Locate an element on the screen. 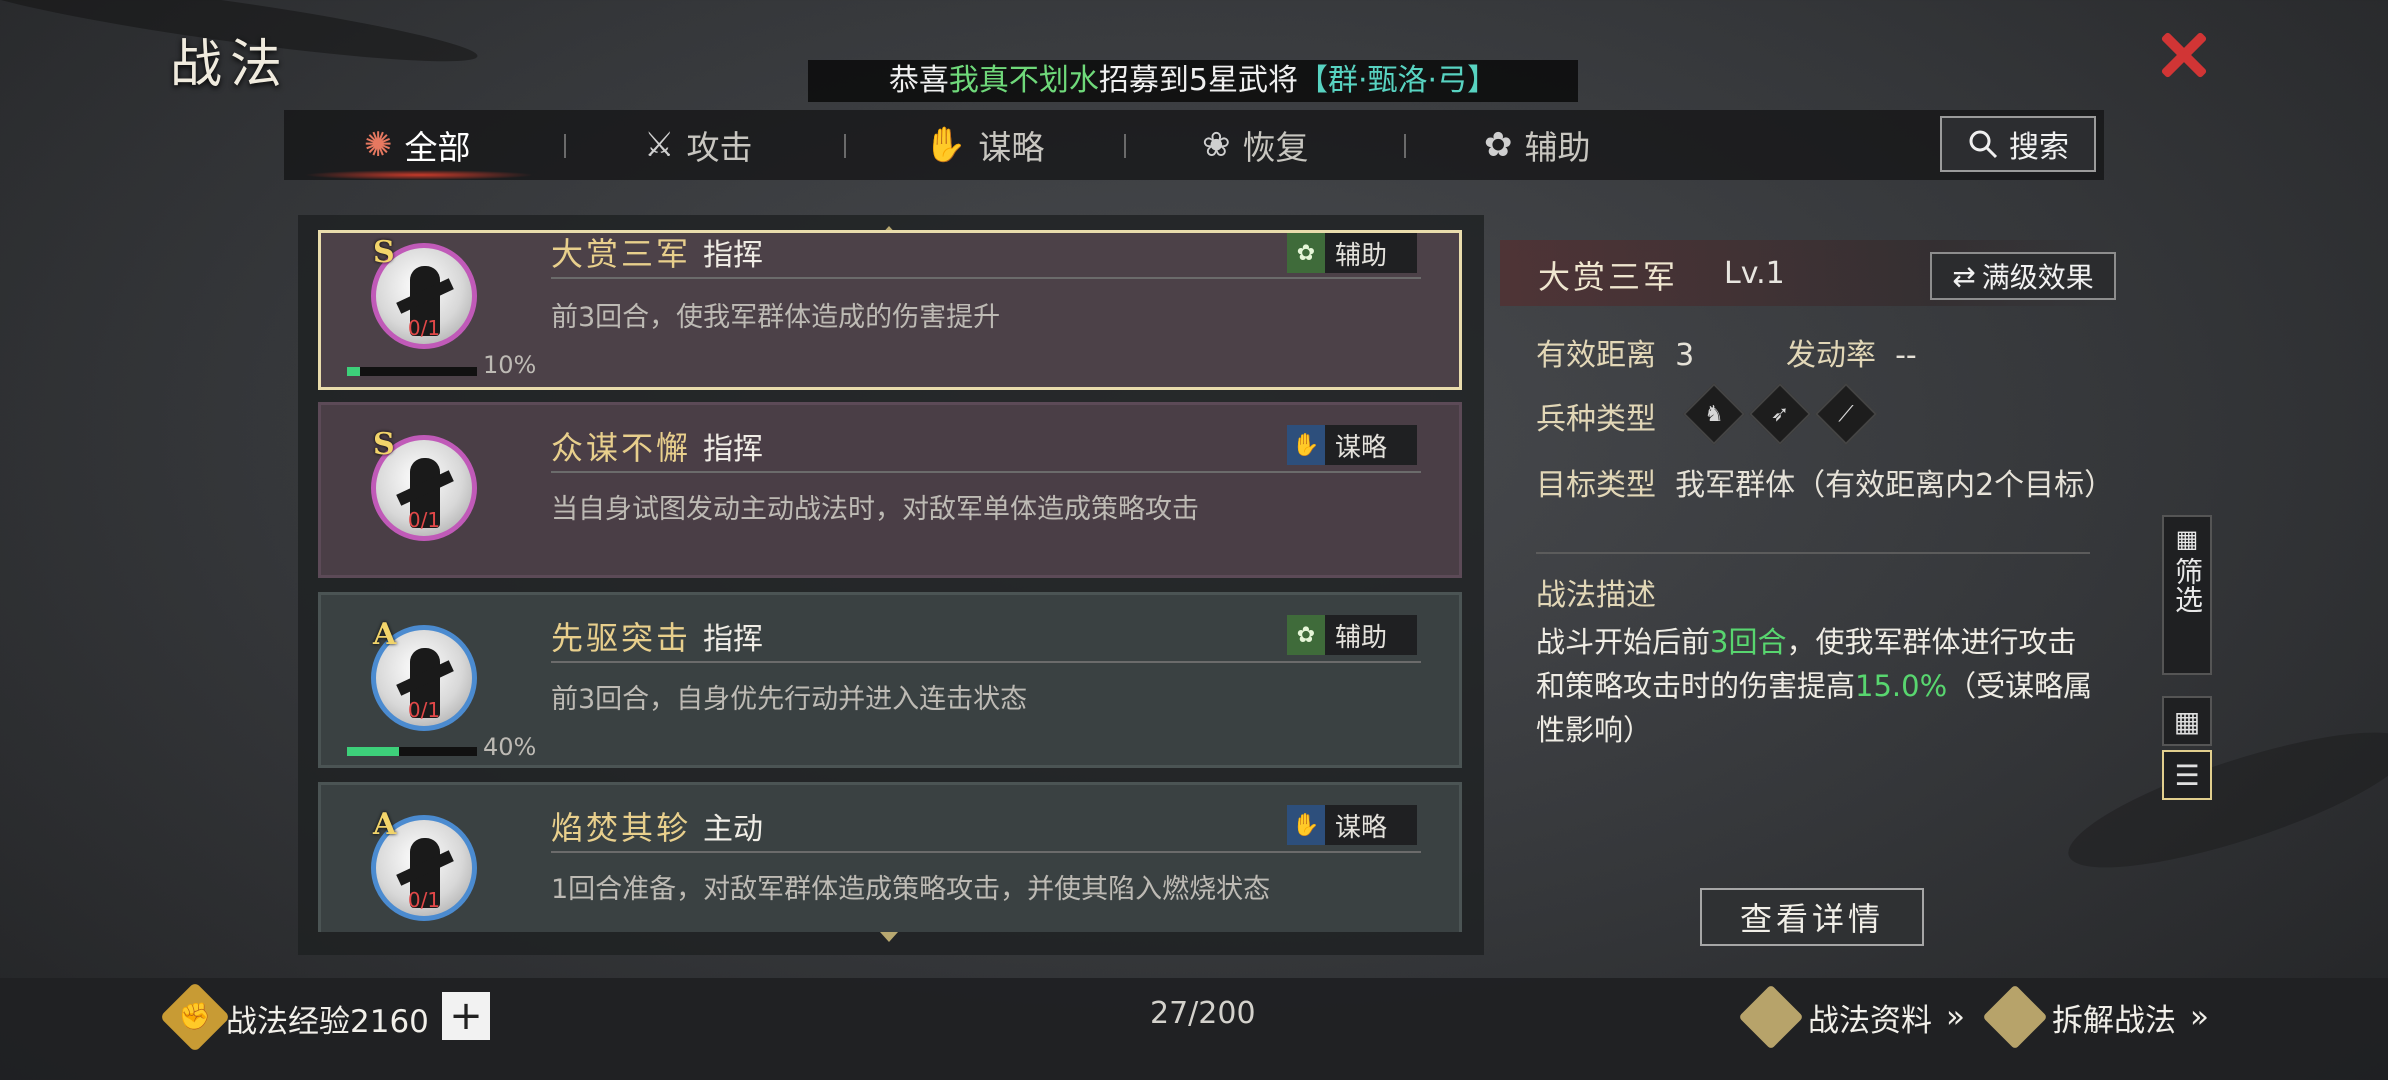 This screenshot has width=2388, height=1080. ink-stroke-decoration is located at coordinates (2222, 800).